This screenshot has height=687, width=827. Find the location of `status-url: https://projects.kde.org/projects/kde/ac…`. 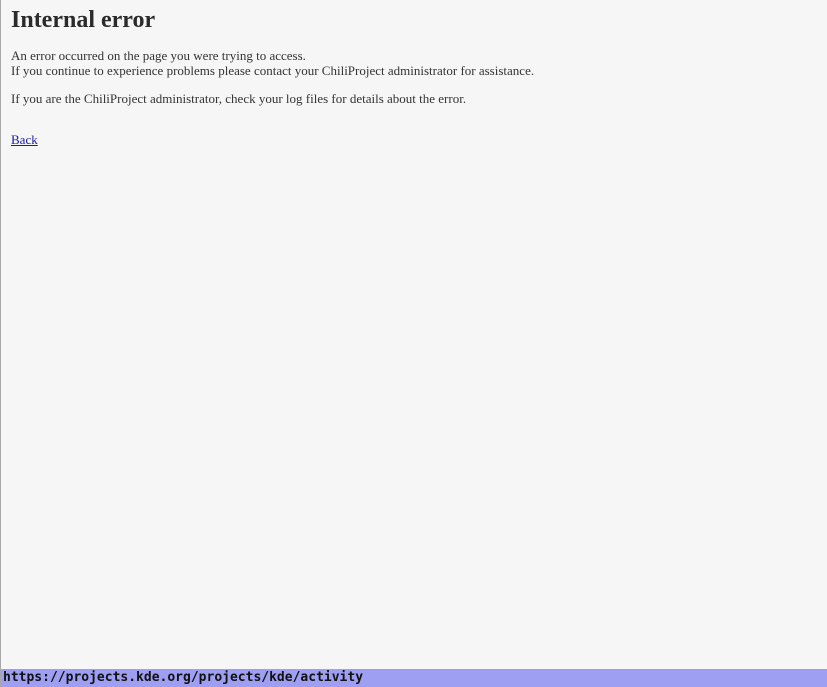

status-url: https://projects.kde.org/projects/kde/ac… is located at coordinates (183, 677).